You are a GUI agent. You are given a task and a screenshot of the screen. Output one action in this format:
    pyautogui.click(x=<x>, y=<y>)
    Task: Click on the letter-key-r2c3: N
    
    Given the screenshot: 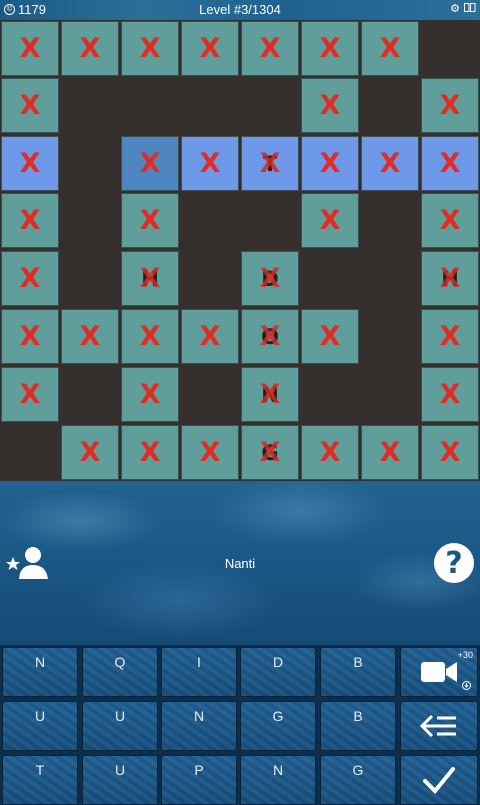 What is the action you would take?
    pyautogui.click(x=278, y=780)
    